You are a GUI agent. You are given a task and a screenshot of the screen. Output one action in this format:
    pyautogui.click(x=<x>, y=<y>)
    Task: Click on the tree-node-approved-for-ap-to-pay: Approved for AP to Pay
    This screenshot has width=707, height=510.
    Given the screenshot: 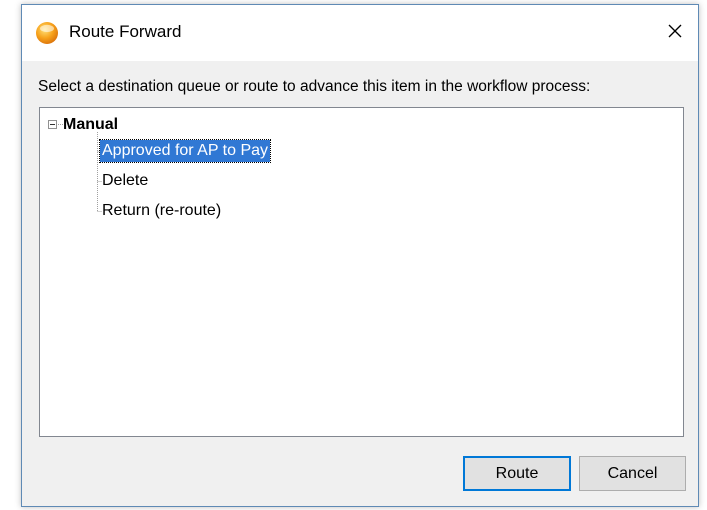 What is the action you would take?
    pyautogui.click(x=185, y=151)
    